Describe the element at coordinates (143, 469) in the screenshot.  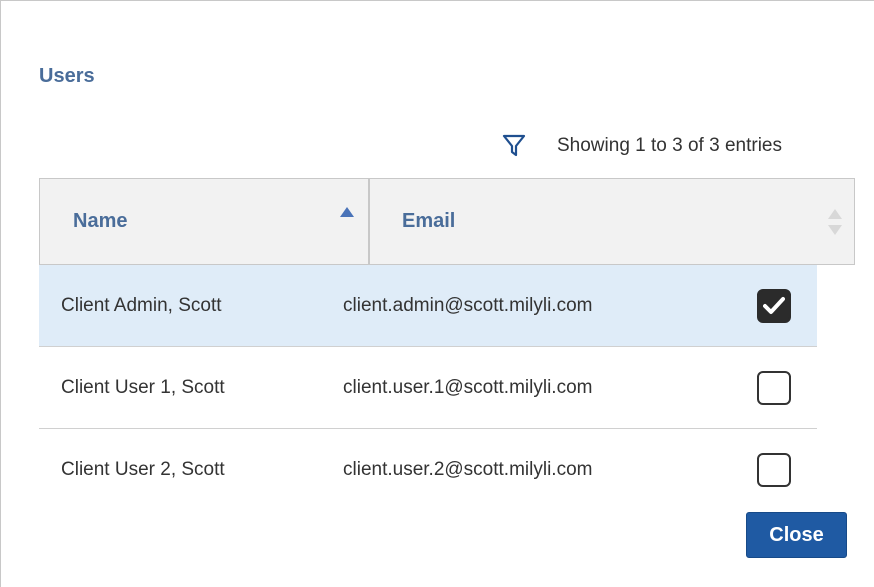
I see `cell-name: Client User 2, Scott` at that location.